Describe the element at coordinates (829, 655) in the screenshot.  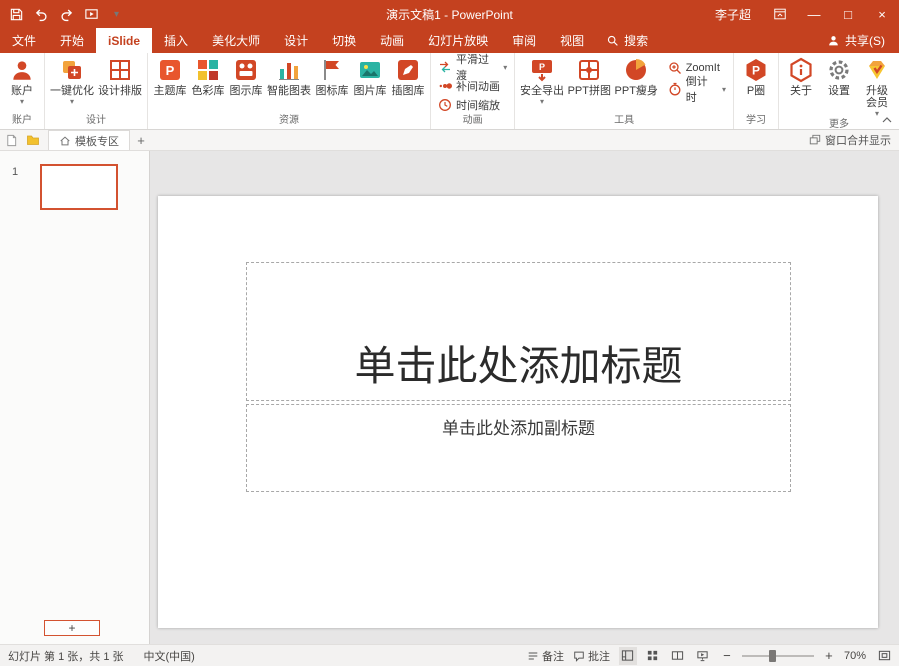
I see `zoom-in-button: +` at that location.